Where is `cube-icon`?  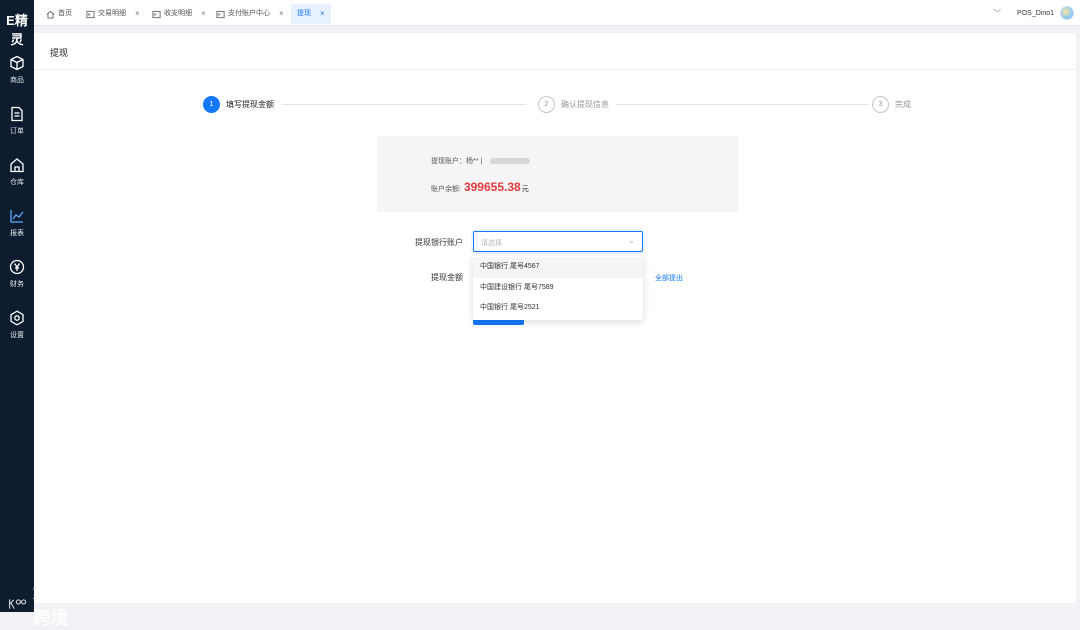
cube-icon is located at coordinates (17, 63).